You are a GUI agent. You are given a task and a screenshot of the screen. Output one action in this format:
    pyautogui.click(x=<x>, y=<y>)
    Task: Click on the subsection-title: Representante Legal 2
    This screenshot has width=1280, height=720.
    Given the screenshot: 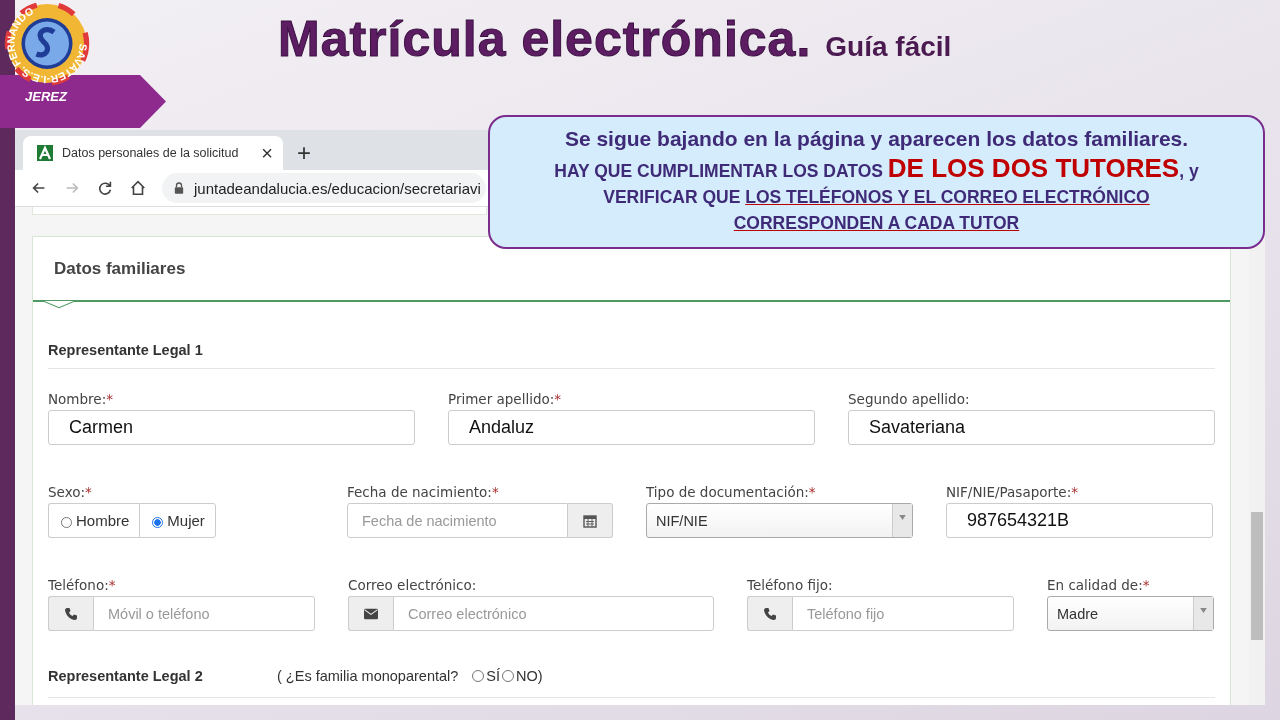 What is the action you would take?
    pyautogui.click(x=126, y=676)
    